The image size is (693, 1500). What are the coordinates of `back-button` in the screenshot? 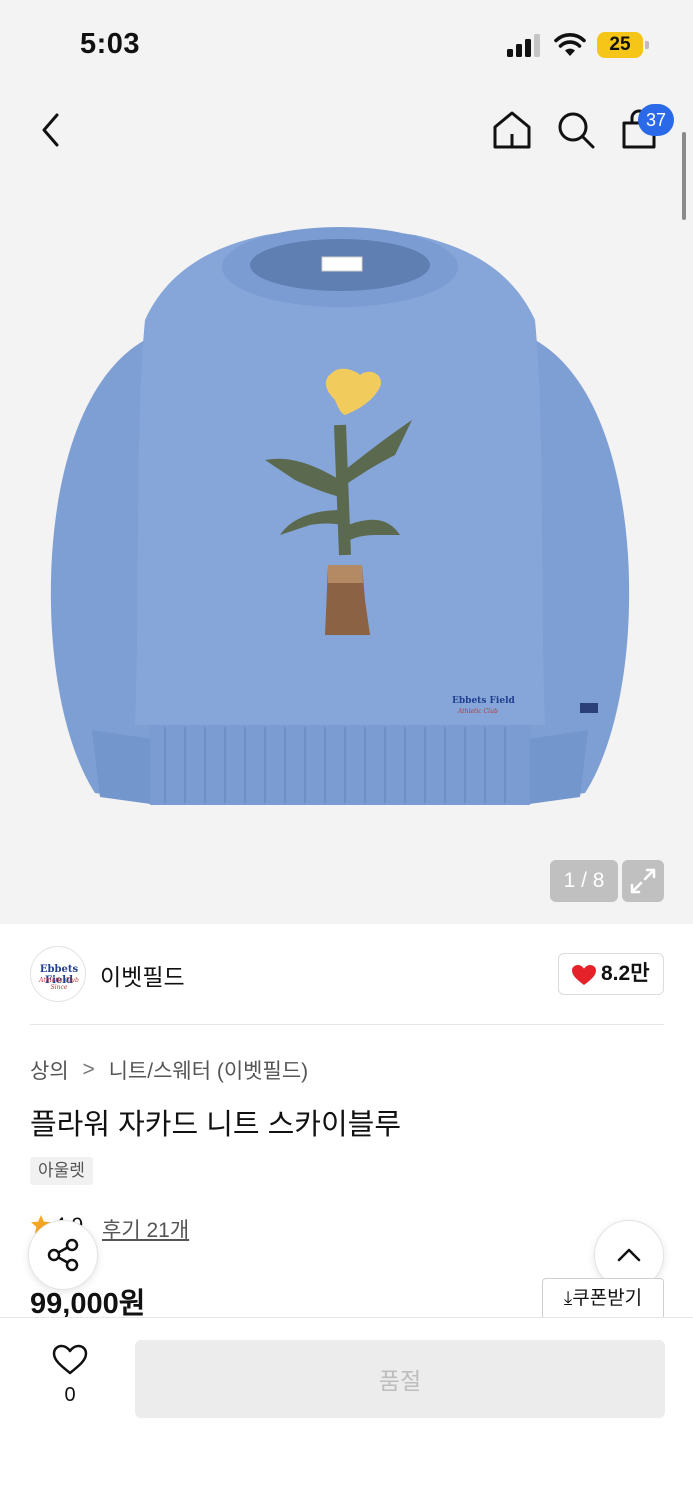 It's located at (52, 130).